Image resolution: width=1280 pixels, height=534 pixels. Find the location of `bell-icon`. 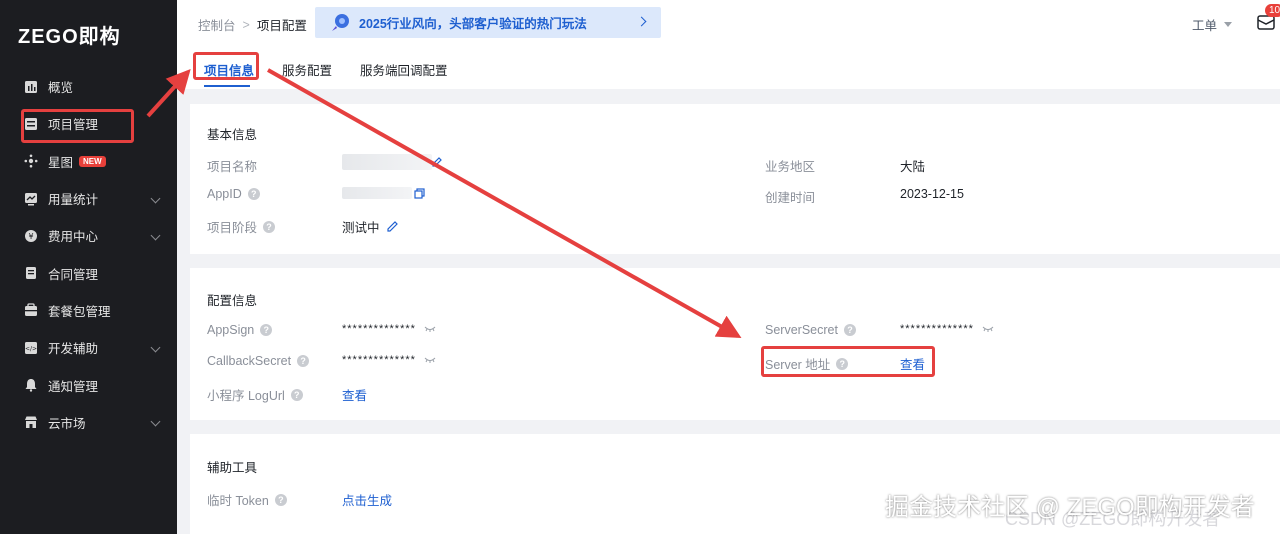

bell-icon is located at coordinates (31, 385).